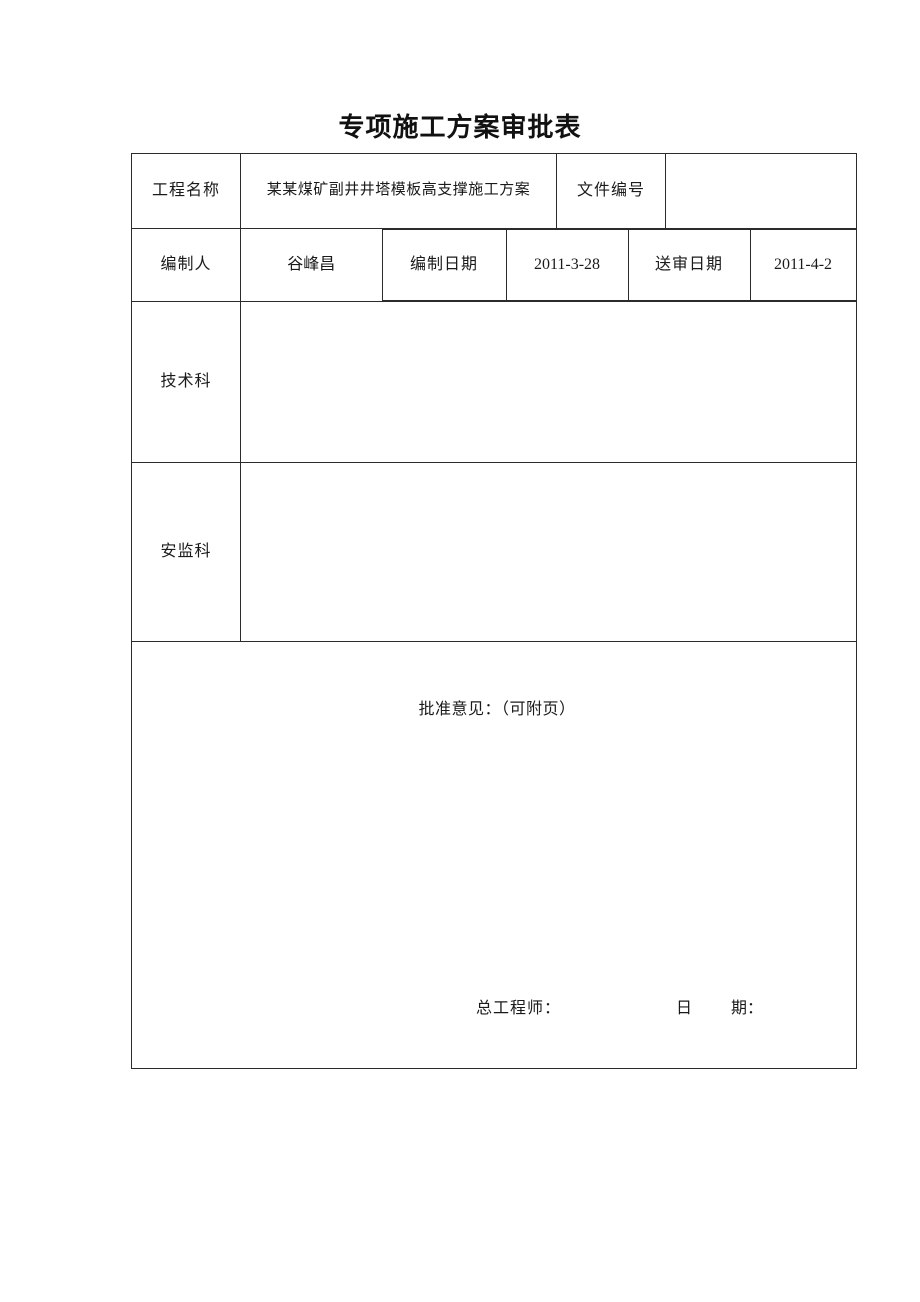  I want to click on cell-safety-dept-label: 安监科, so click(186, 552).